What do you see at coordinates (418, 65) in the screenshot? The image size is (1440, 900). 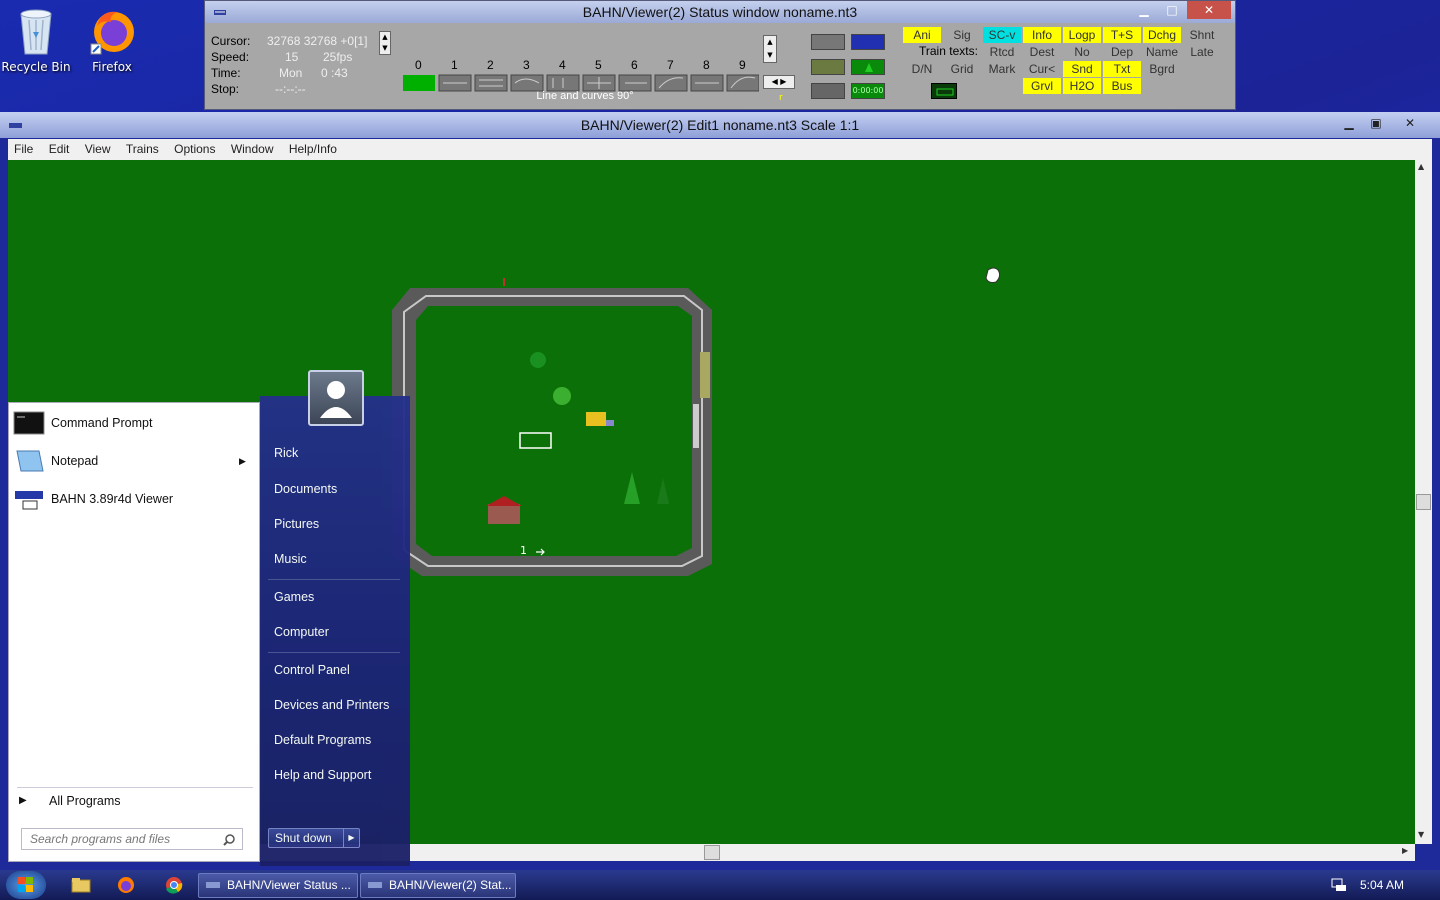 I see `track-number-0: 0` at bounding box center [418, 65].